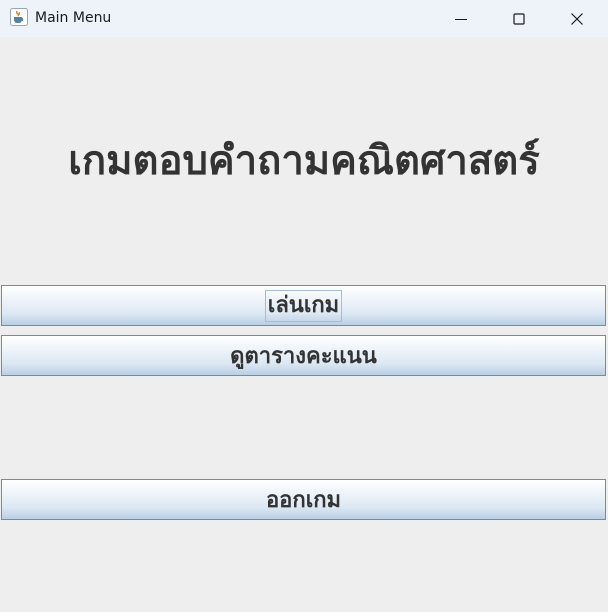  I want to click on minimize-icon, so click(461, 19).